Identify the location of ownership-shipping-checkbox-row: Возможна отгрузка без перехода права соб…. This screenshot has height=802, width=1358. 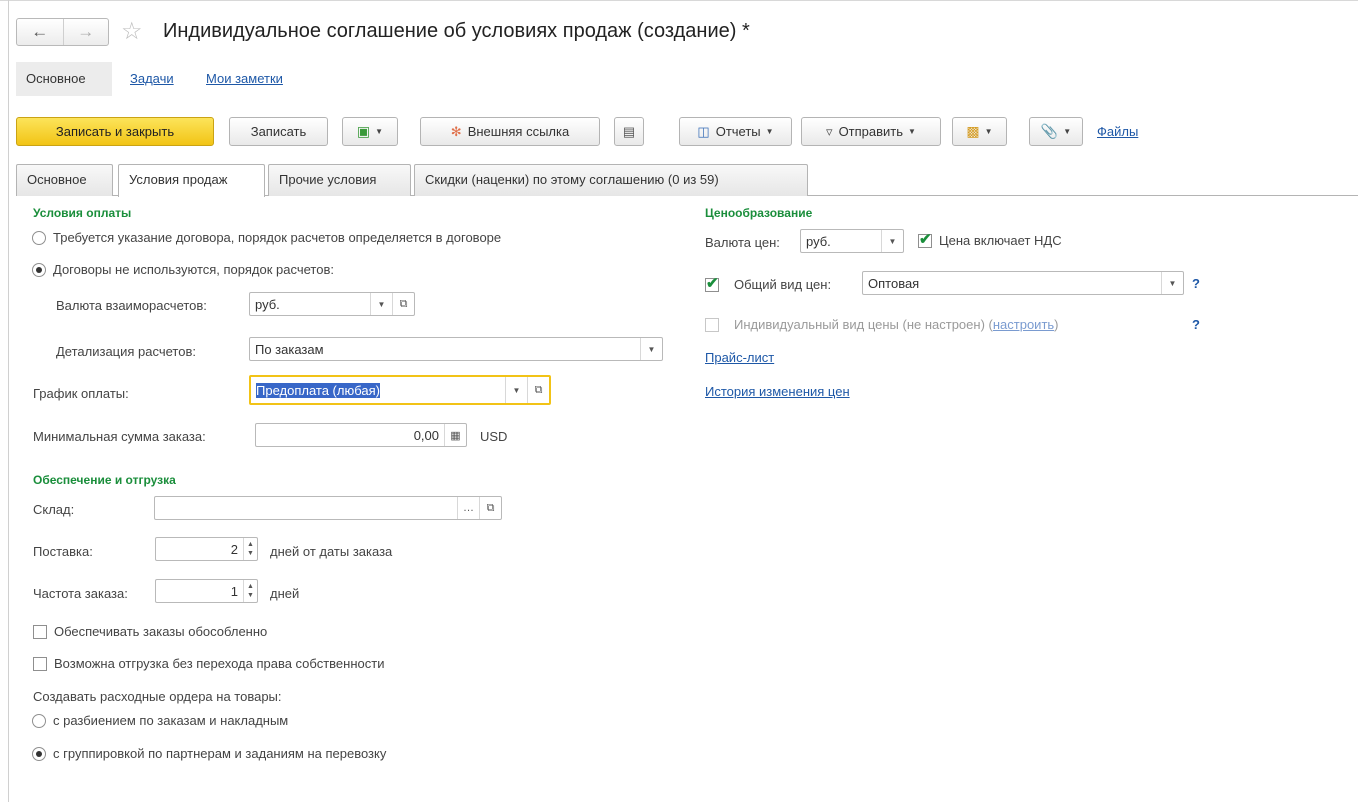
(208, 664).